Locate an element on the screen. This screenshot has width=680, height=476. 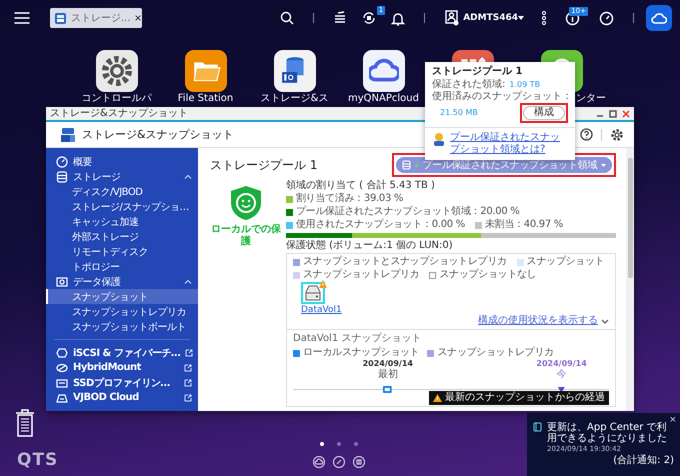
snapshot-caption: 最初 is located at coordinates (388, 375).